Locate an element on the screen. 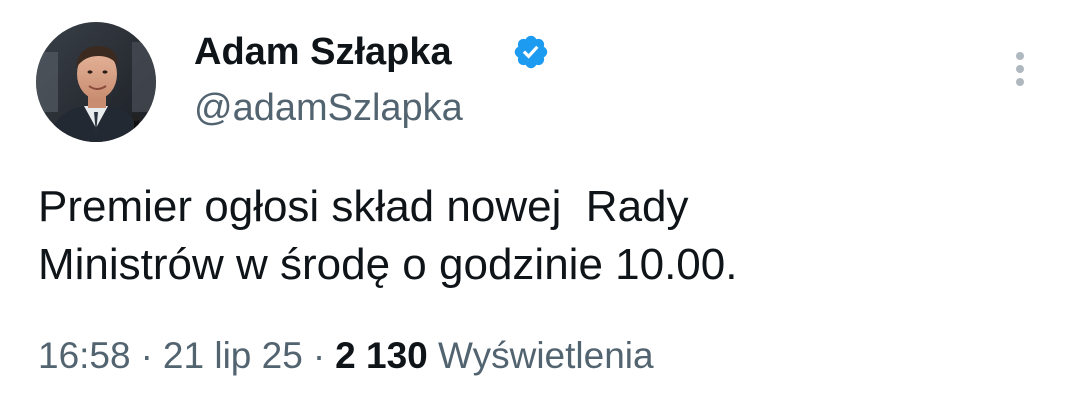 Image resolution: width=1080 pixels, height=405 pixels. verified-badge-icon is located at coordinates (531, 52).